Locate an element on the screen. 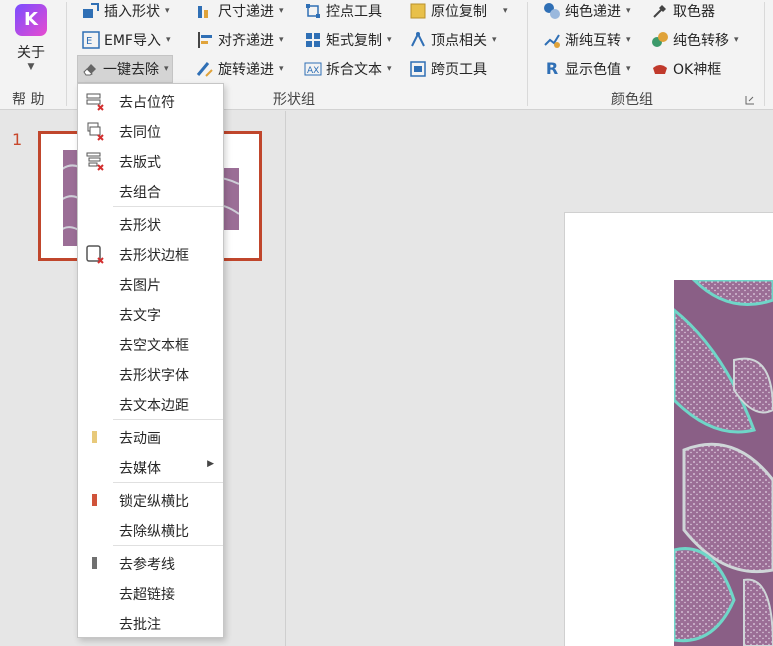 The height and width of the screenshot is (646, 773). menu-item-remove-shape-border: 去形状边框 is located at coordinates (150, 254).